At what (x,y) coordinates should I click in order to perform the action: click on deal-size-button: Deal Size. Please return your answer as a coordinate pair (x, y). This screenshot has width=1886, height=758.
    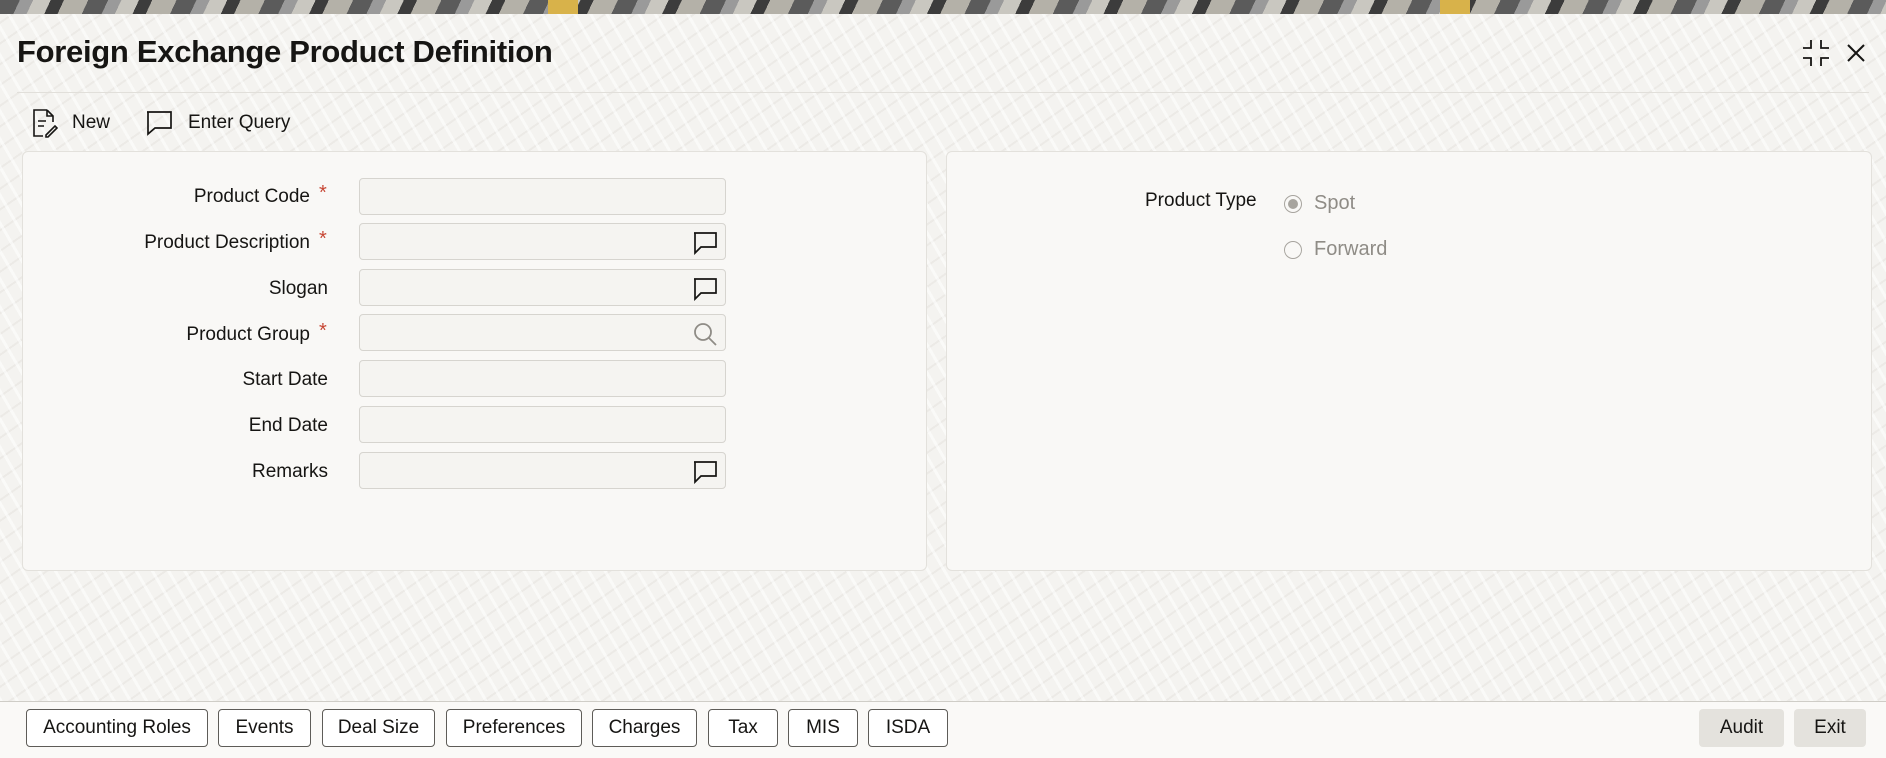
    Looking at the image, I should click on (378, 728).